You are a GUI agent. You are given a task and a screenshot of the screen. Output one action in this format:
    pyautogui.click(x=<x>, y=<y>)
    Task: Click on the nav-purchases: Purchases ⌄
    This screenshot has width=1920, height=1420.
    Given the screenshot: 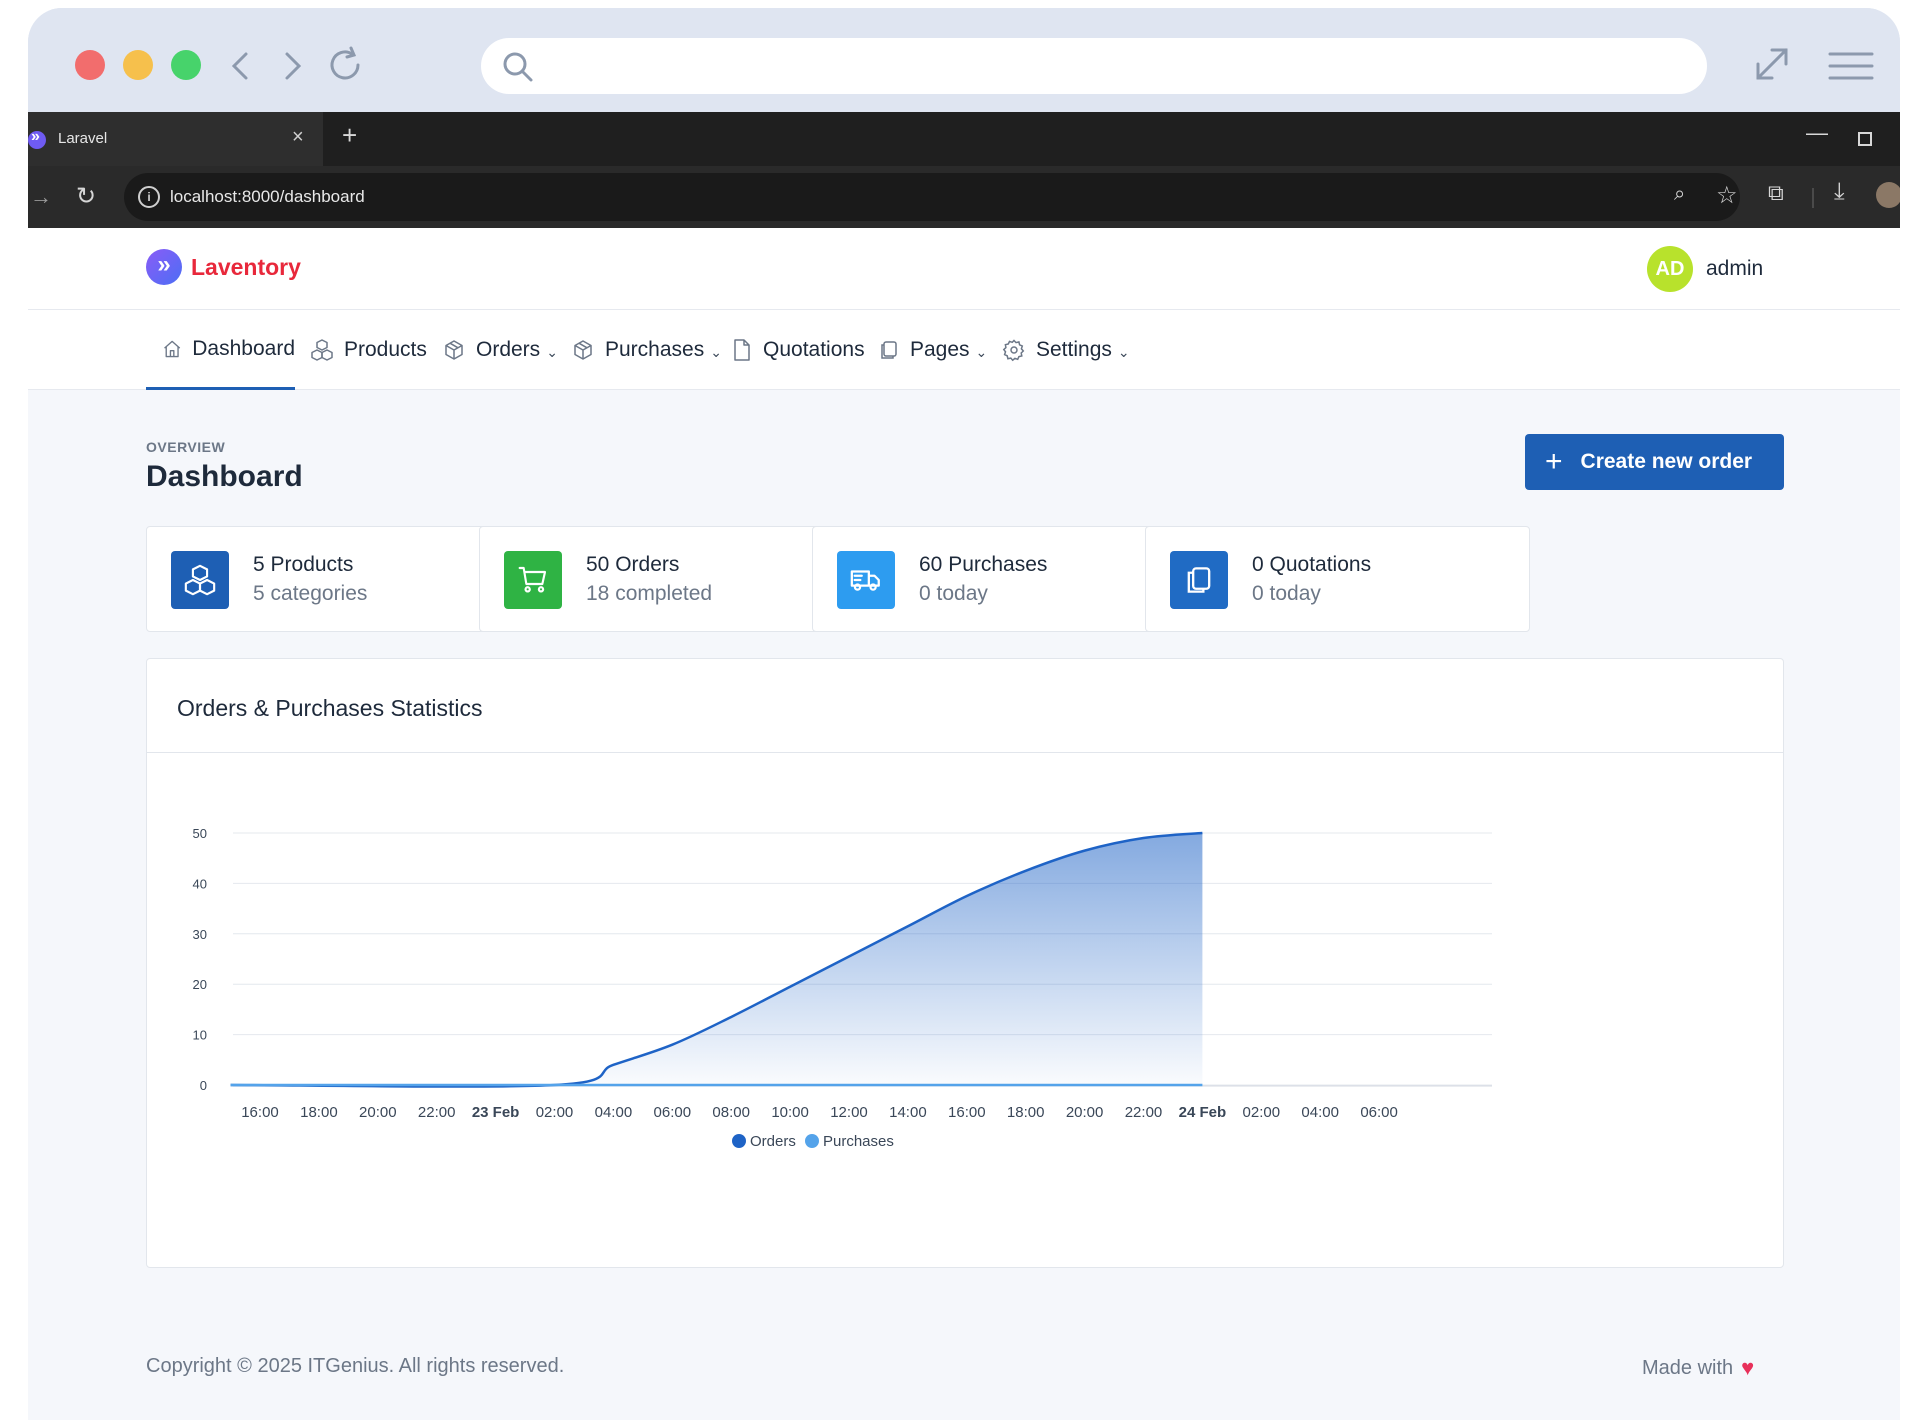 What is the action you would take?
    pyautogui.click(x=646, y=350)
    